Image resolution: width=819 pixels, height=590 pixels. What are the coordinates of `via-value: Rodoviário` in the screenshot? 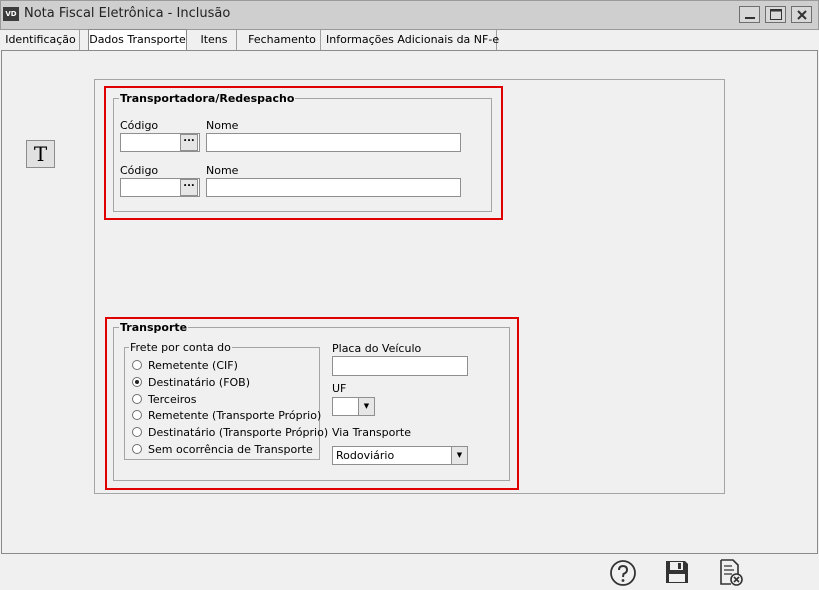 It's located at (365, 455).